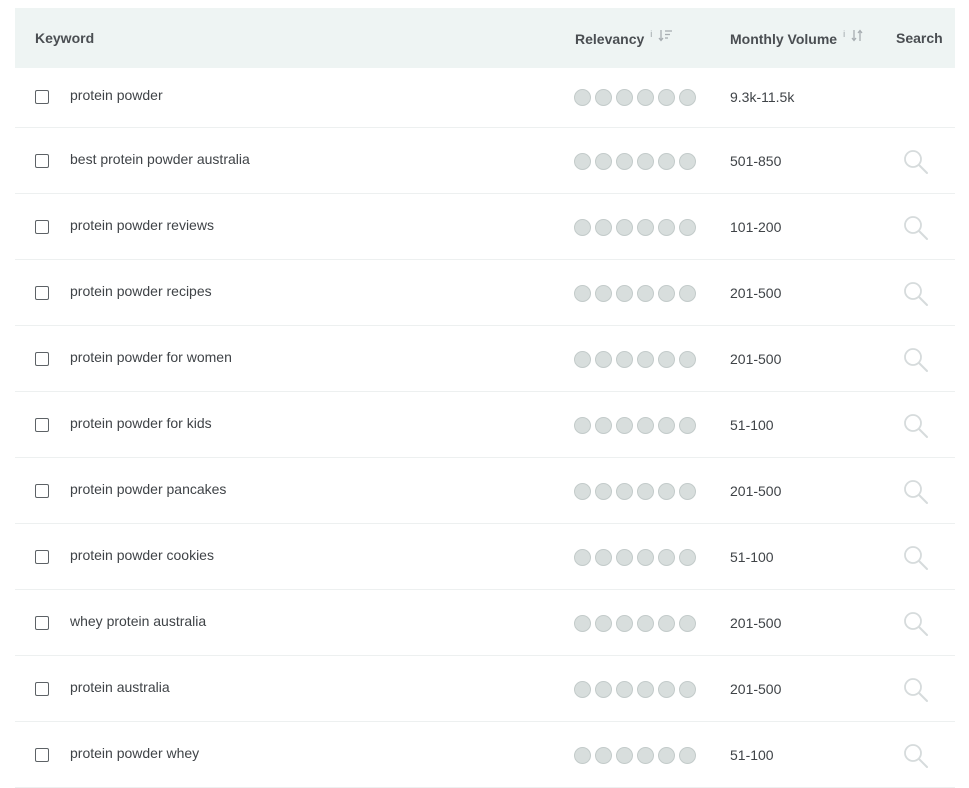 This screenshot has height=788, width=969. What do you see at coordinates (148, 489) in the screenshot?
I see `keyword-text: protein powder pancakes` at bounding box center [148, 489].